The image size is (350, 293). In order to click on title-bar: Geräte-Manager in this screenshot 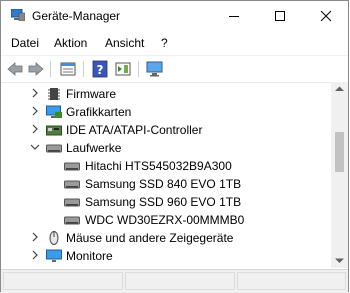, I will do `click(174, 16)`.